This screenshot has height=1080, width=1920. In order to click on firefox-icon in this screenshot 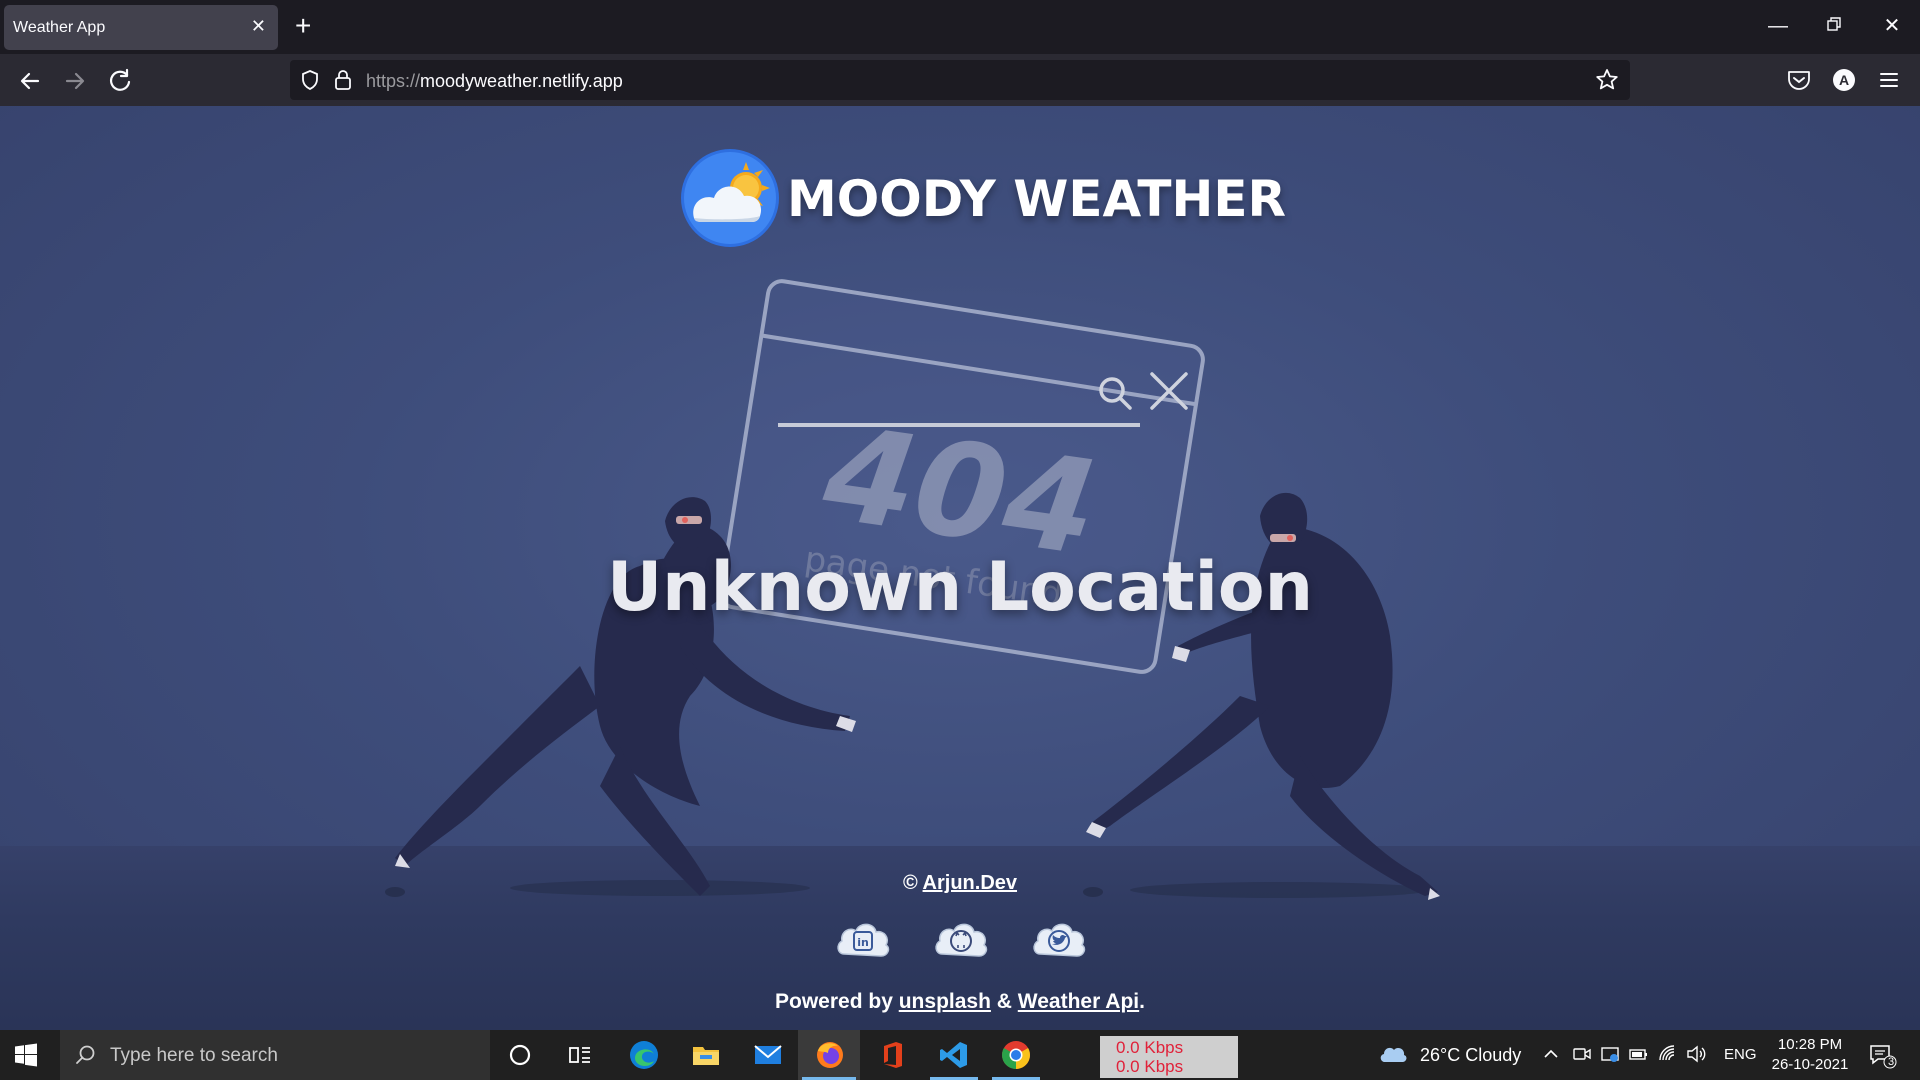, I will do `click(830, 1055)`.